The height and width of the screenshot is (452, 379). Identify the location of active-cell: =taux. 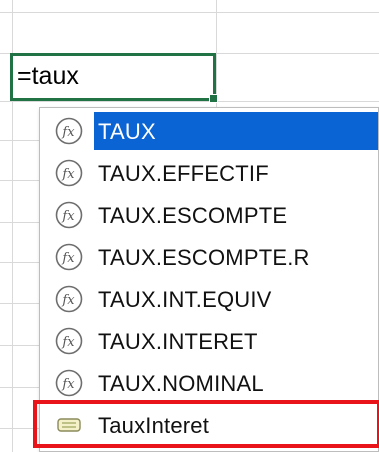
(114, 78).